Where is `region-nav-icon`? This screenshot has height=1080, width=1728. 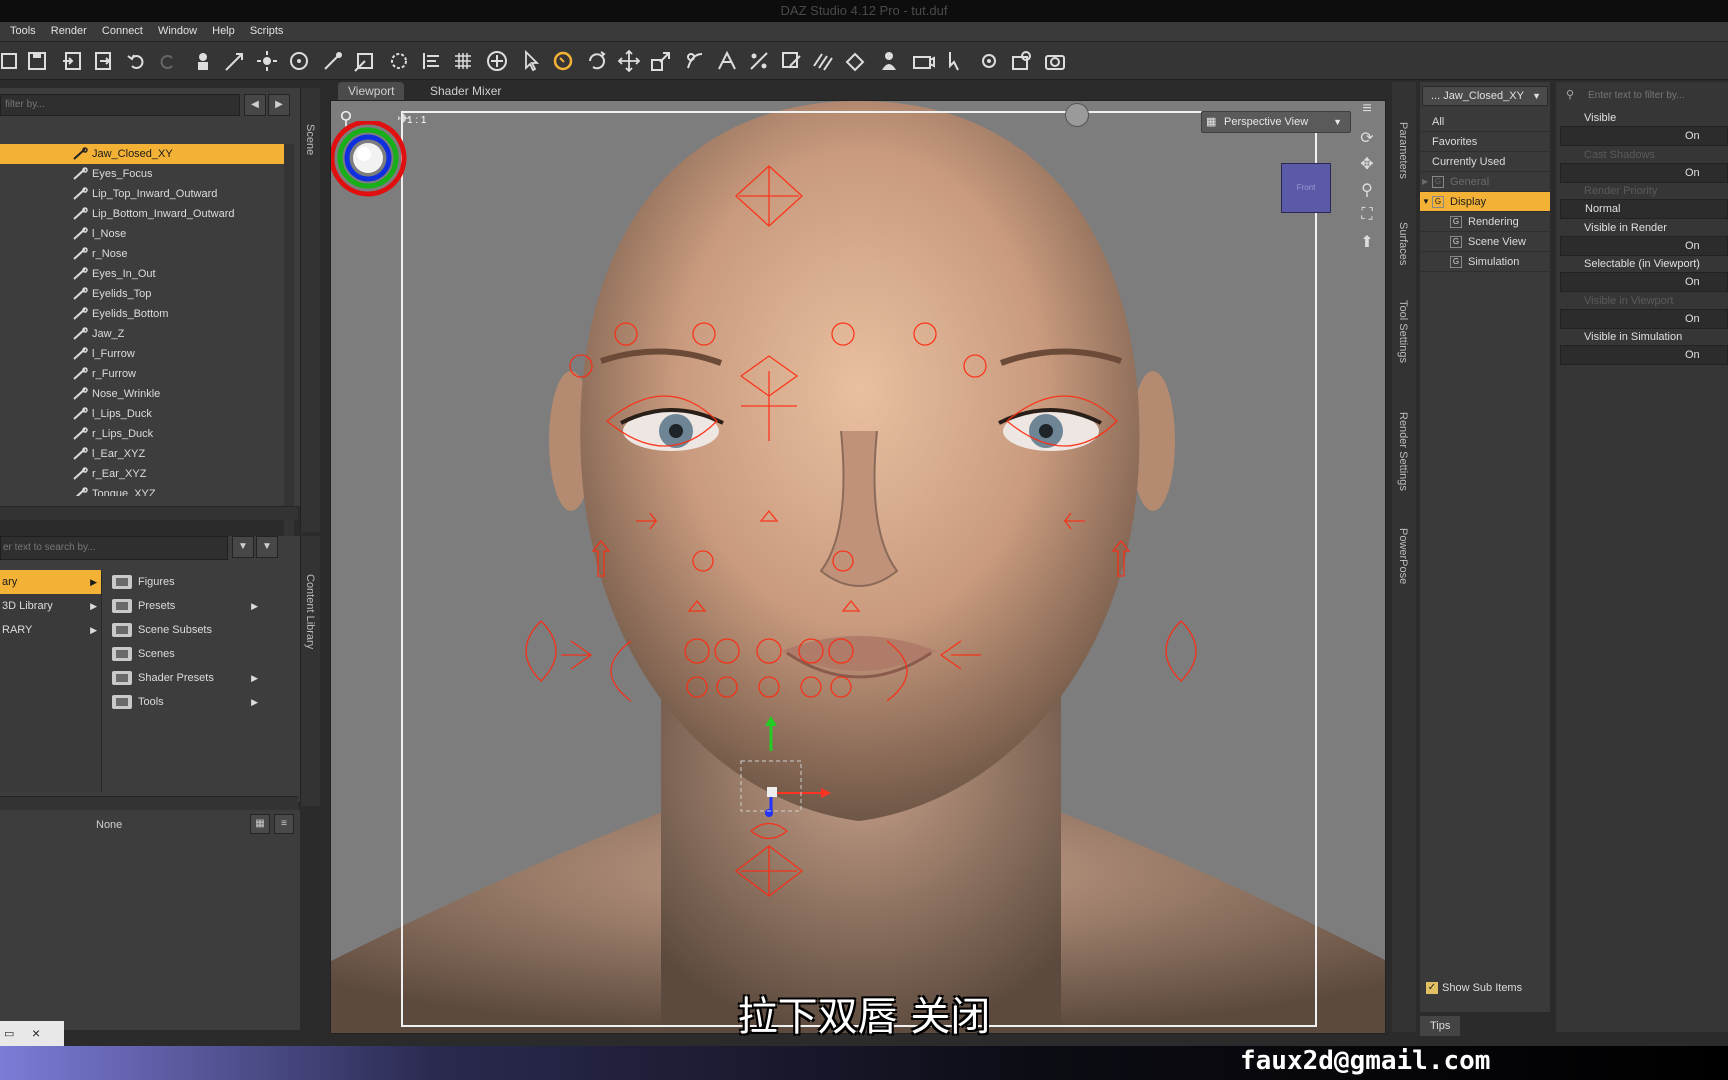 region-nav-icon is located at coordinates (399, 61).